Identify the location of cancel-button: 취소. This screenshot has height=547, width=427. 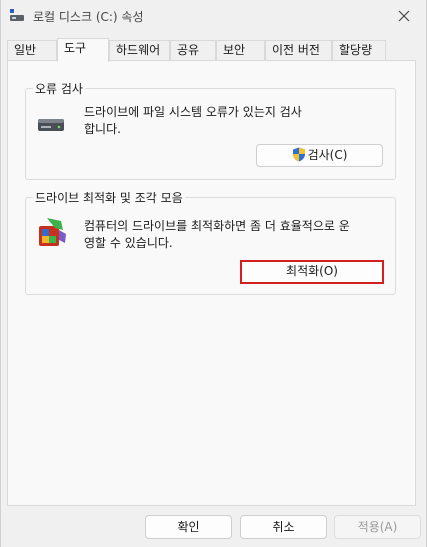
(283, 527).